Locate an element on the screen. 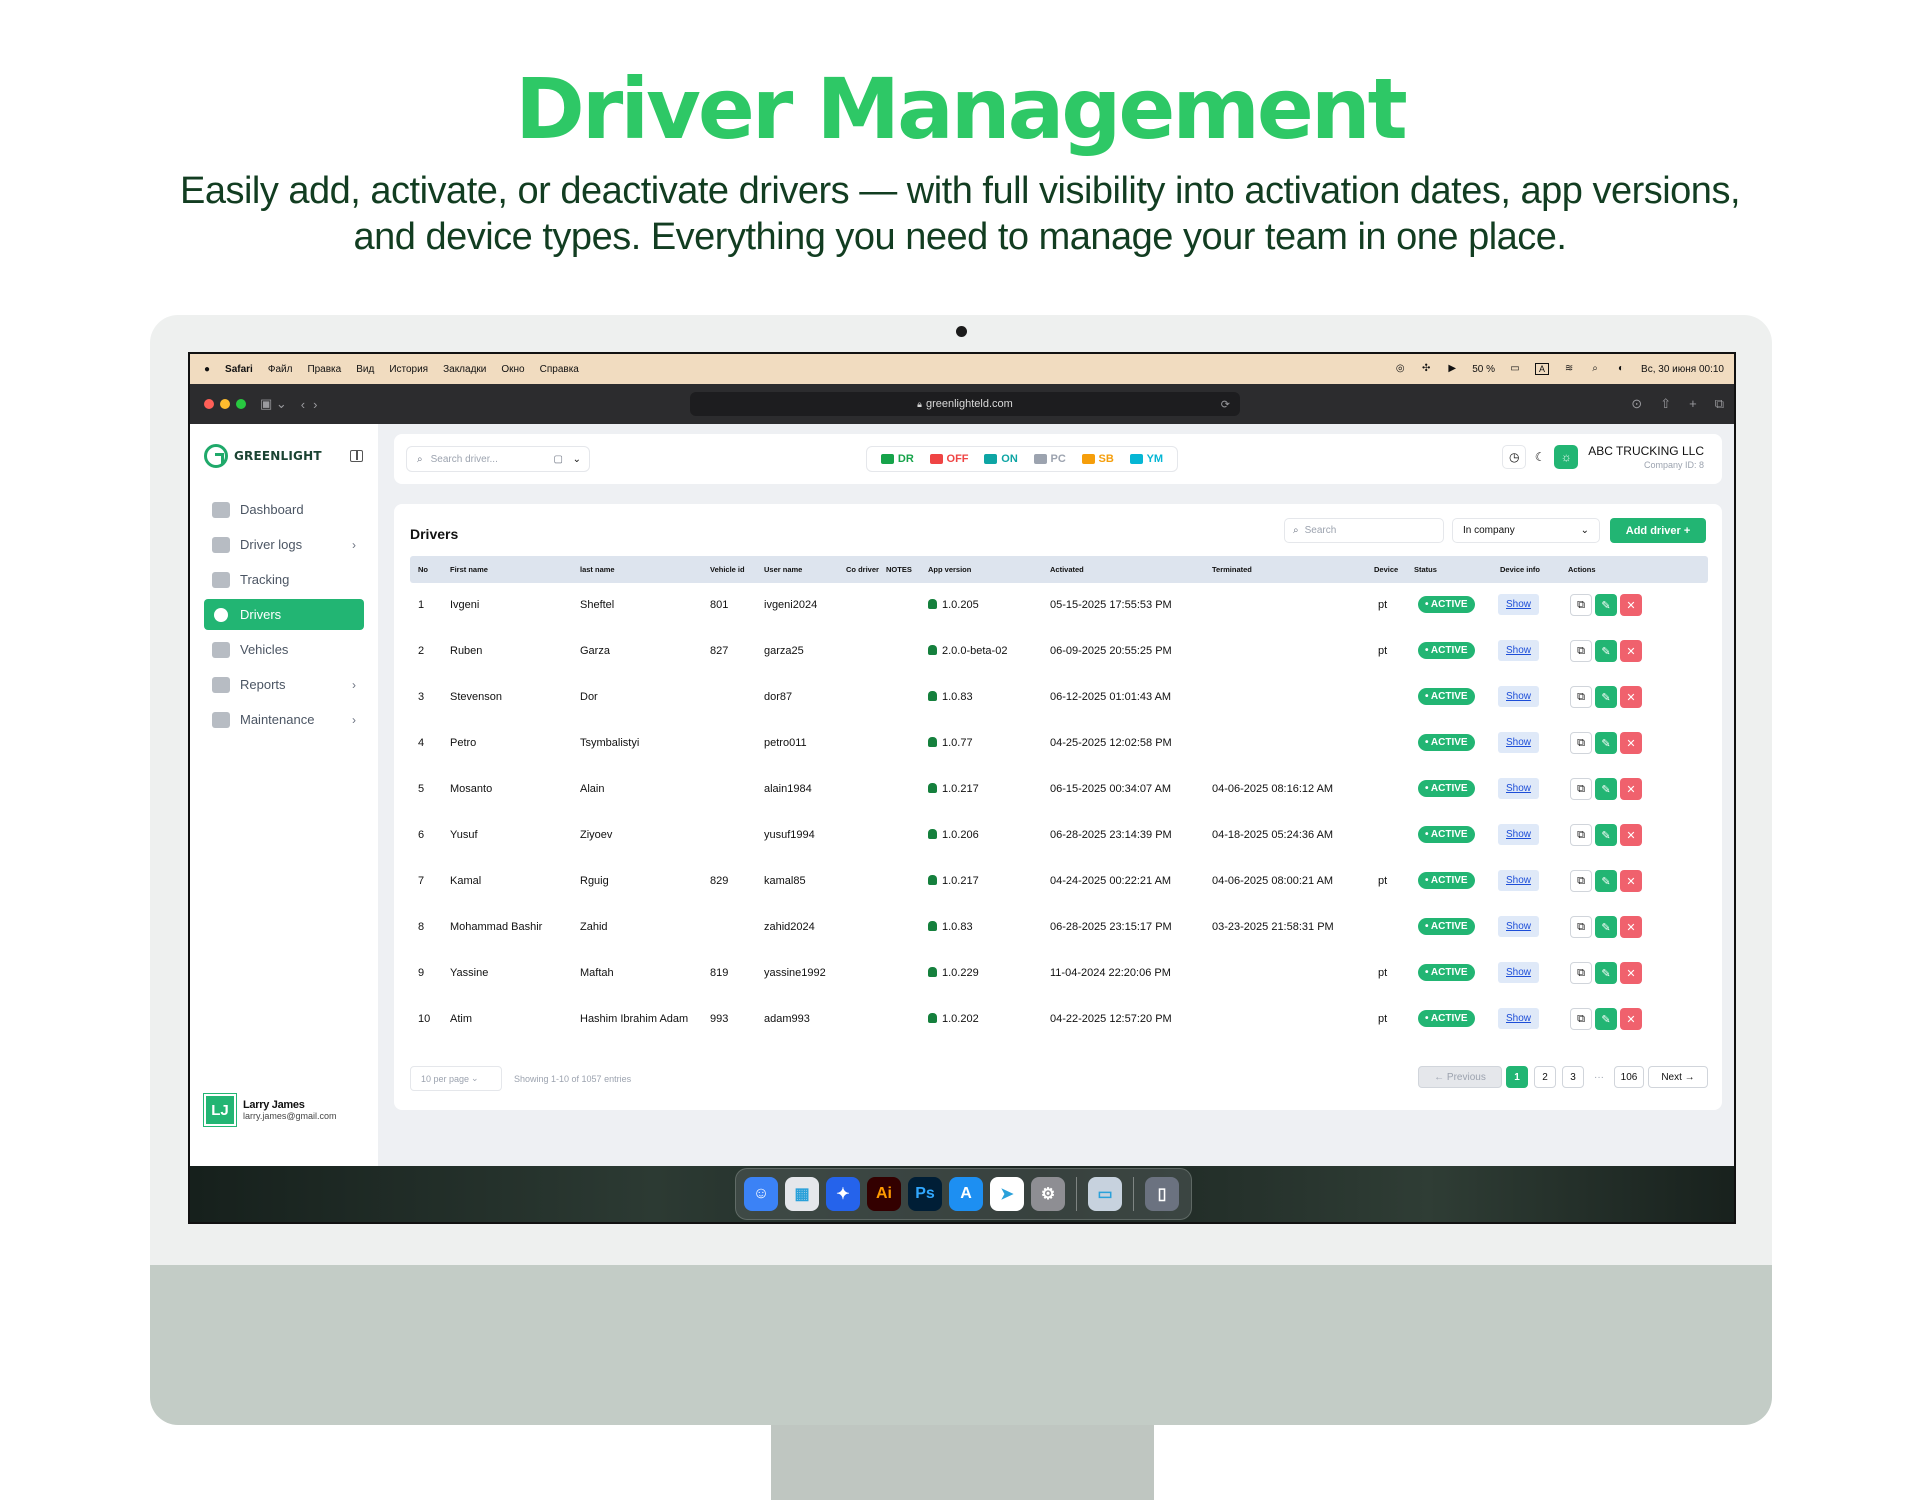  status-on: ON is located at coordinates (1001, 459).